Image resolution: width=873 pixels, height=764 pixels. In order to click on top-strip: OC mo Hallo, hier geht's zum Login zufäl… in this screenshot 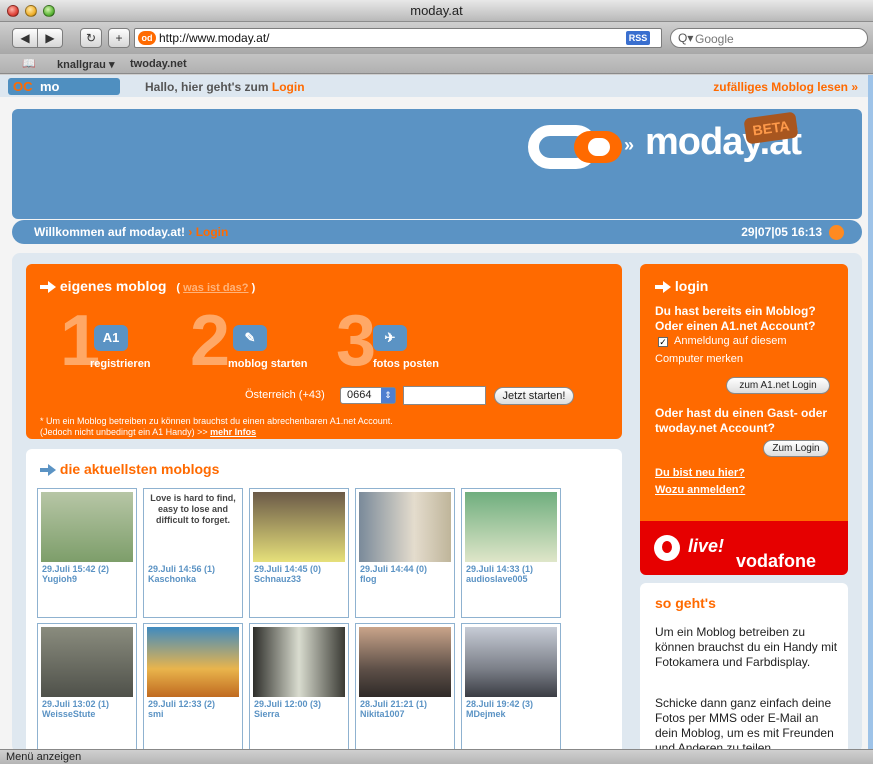, I will do `click(434, 86)`.